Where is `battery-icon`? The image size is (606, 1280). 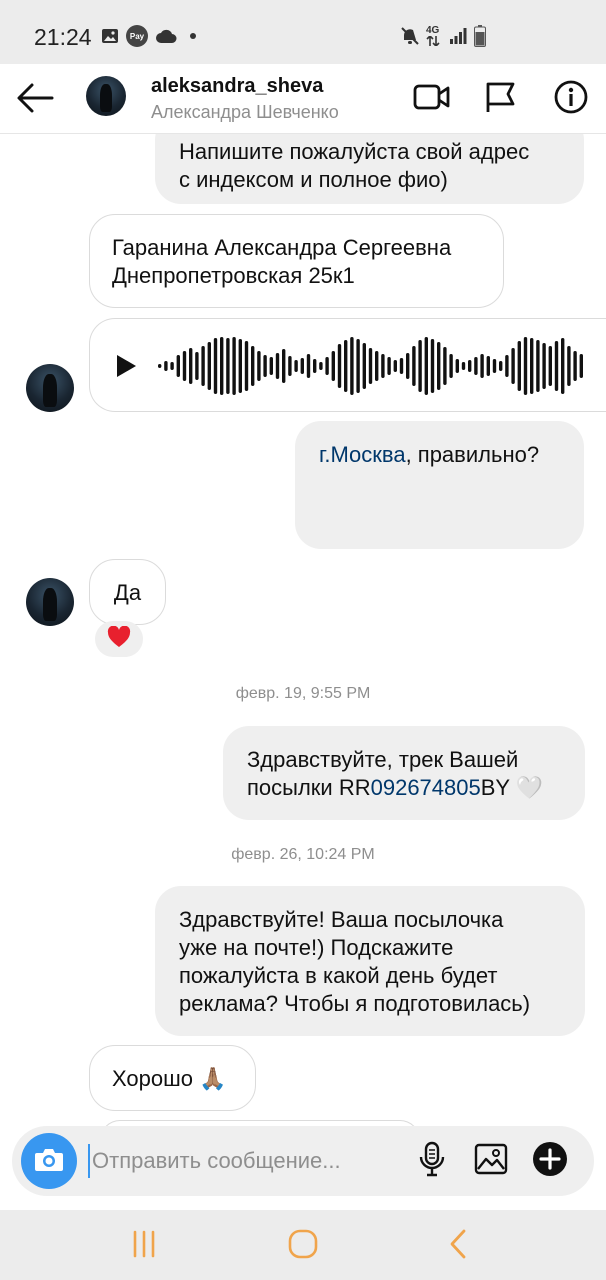 battery-icon is located at coordinates (480, 36).